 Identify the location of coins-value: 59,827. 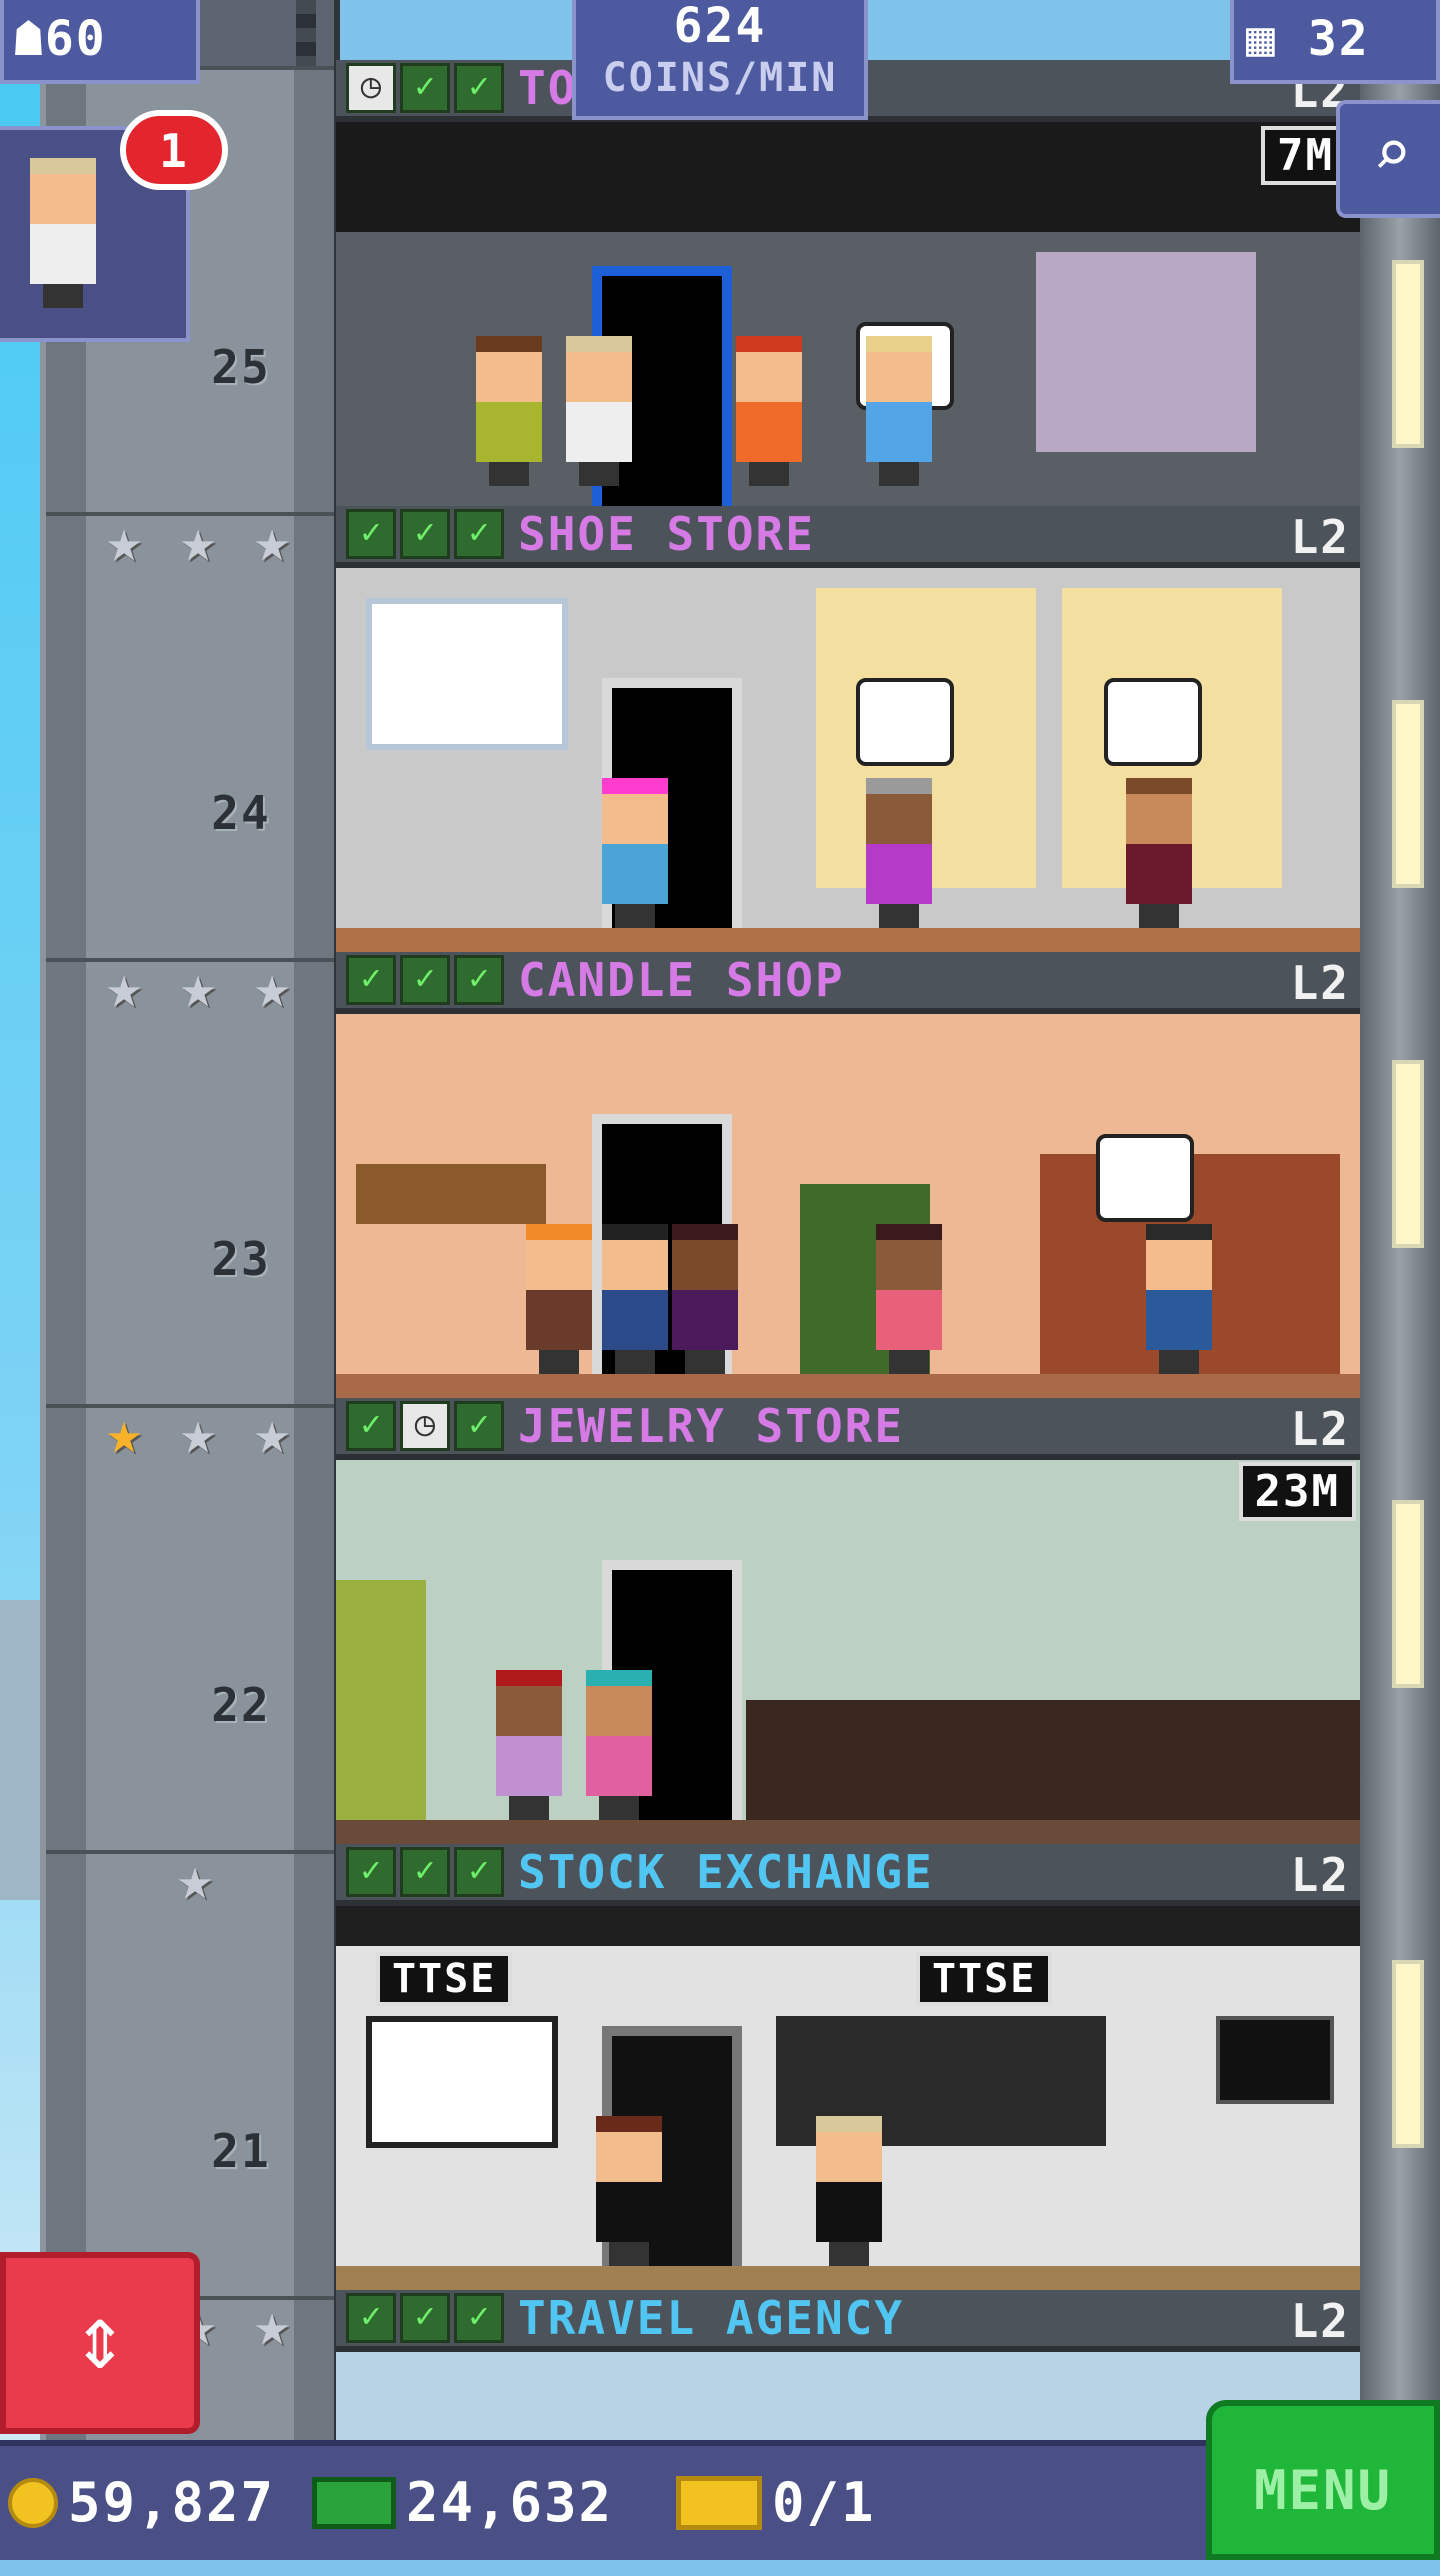
(172, 2502).